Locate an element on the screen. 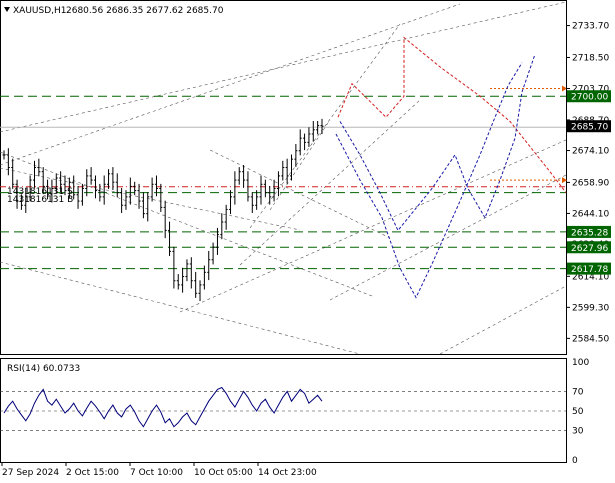  rsi-axis-group: 100 70 50 30 0 is located at coordinates (580, 412).